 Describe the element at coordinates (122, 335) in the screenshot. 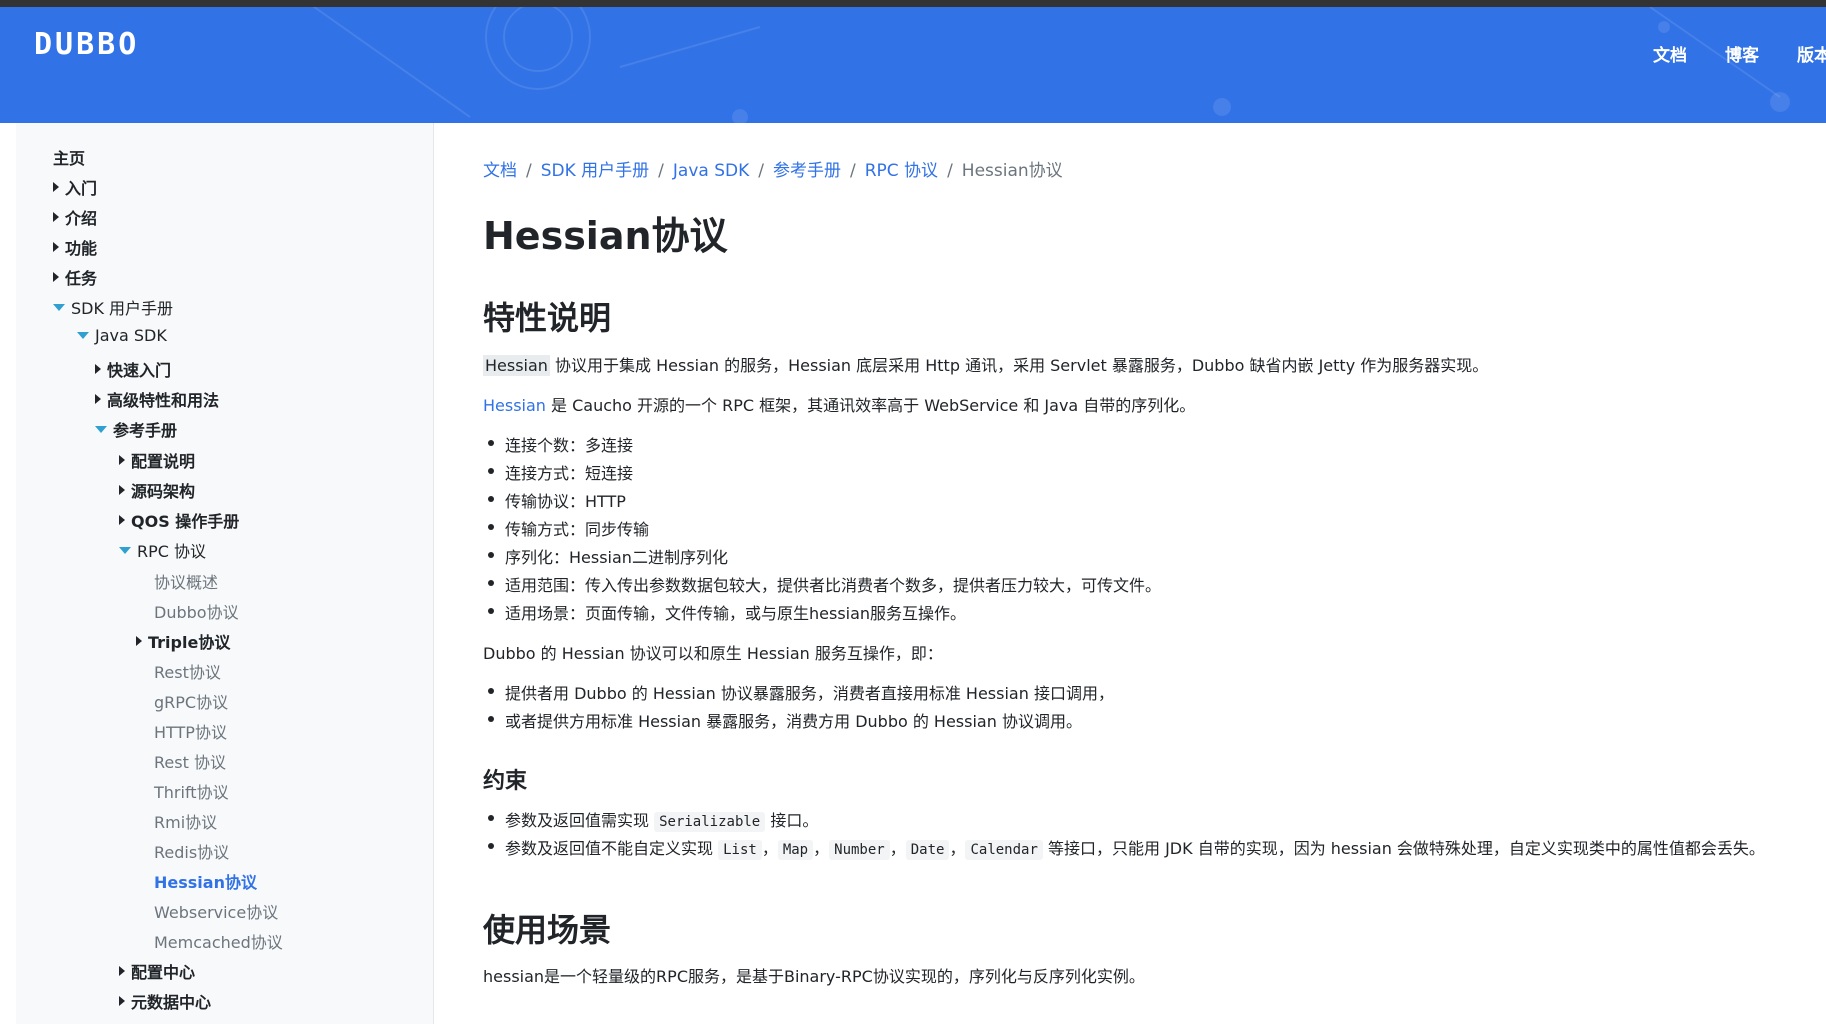

I see `sidebar-item: Java SDK` at that location.